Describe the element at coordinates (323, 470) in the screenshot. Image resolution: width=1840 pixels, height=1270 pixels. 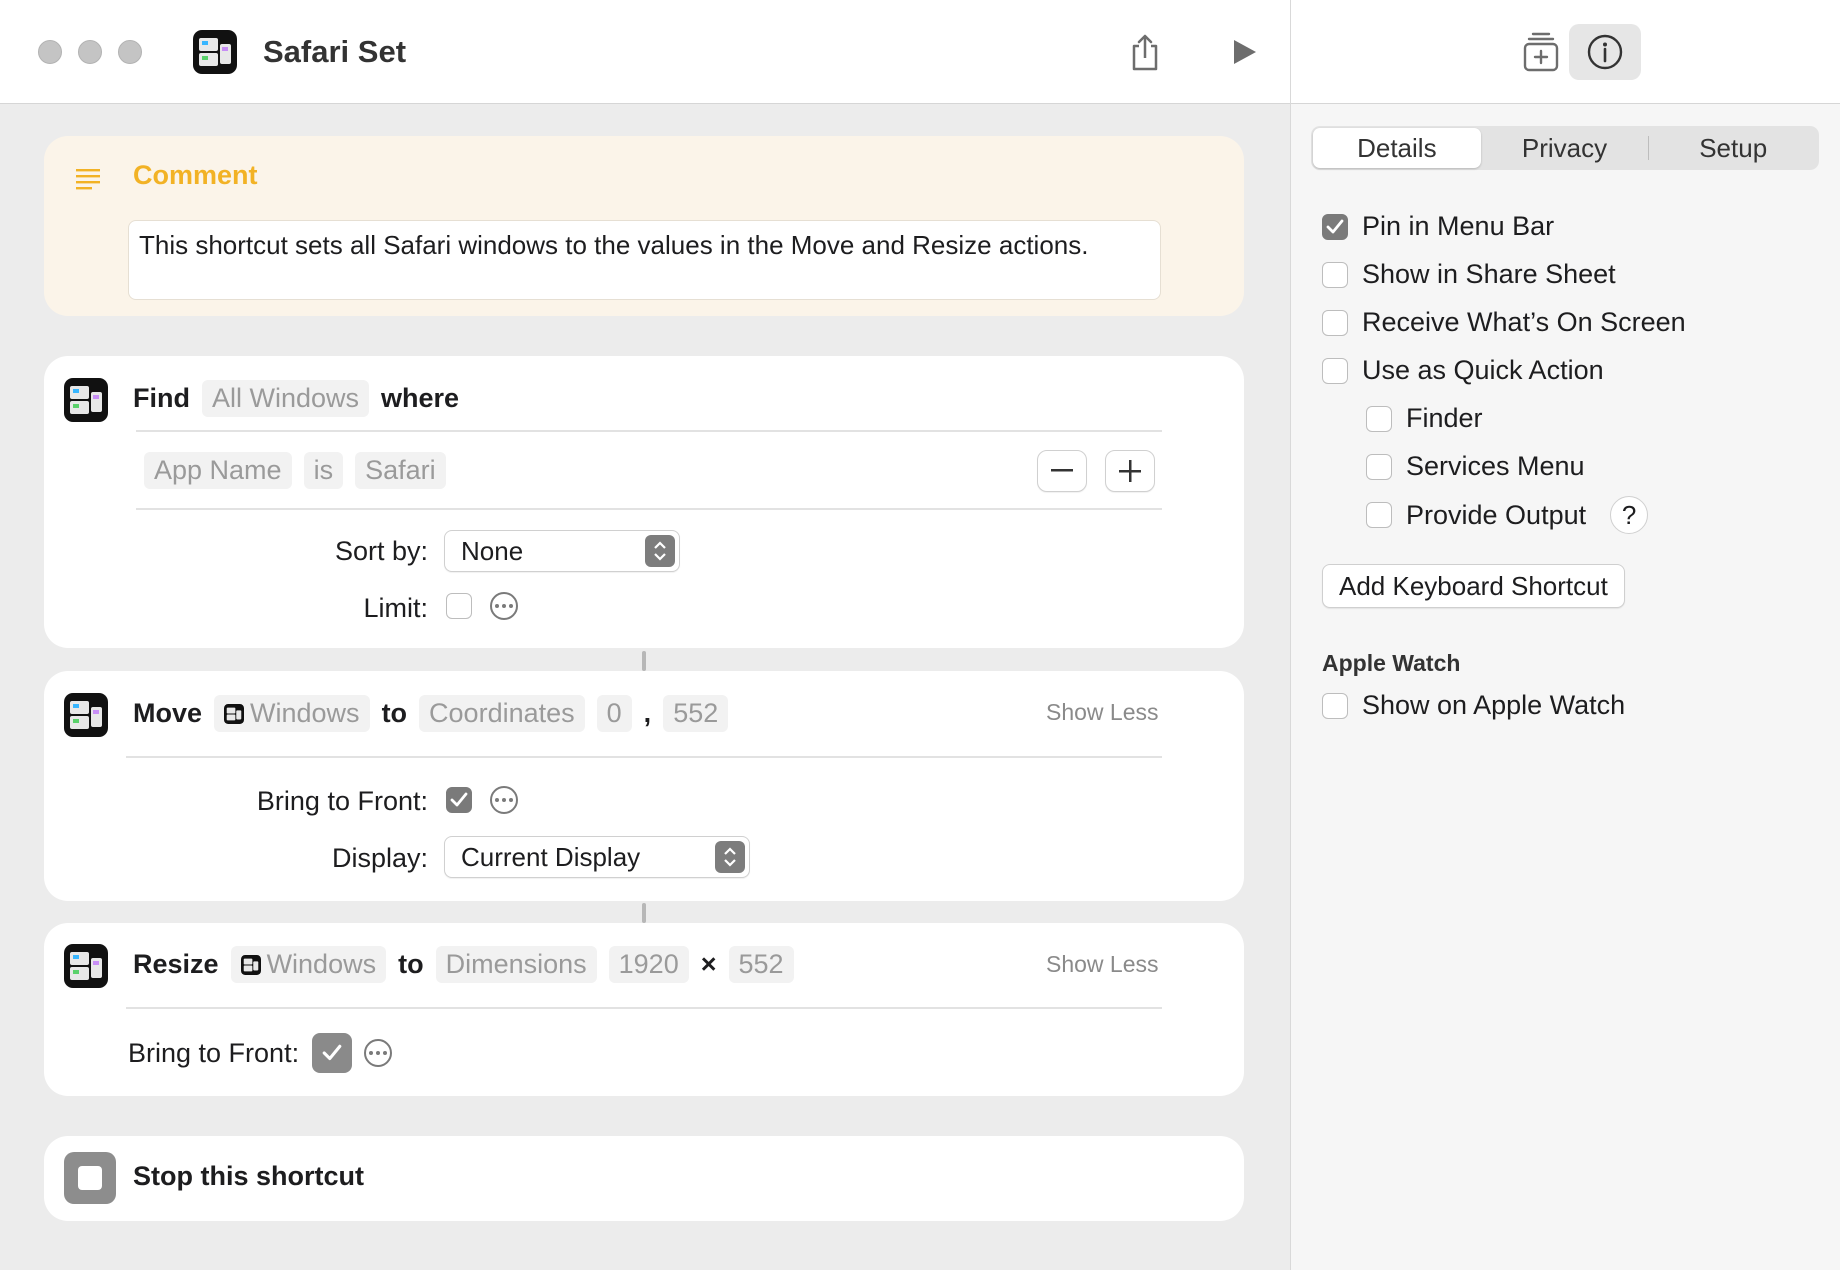
I see `filter-operator-token: is` at that location.